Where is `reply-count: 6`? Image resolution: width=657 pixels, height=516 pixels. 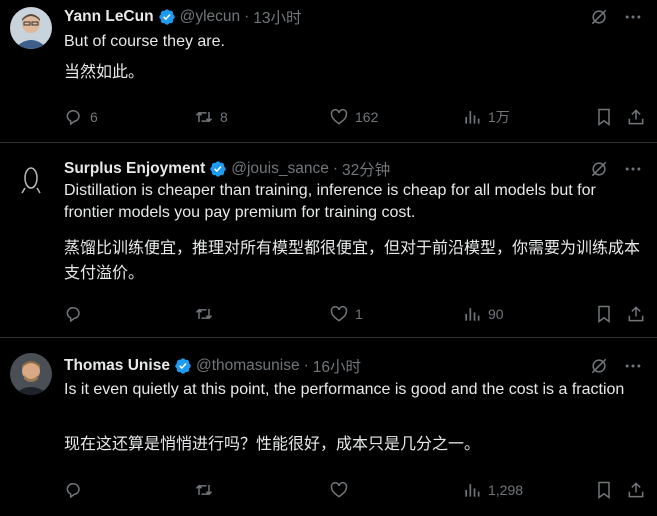
reply-count: 6 is located at coordinates (94, 117).